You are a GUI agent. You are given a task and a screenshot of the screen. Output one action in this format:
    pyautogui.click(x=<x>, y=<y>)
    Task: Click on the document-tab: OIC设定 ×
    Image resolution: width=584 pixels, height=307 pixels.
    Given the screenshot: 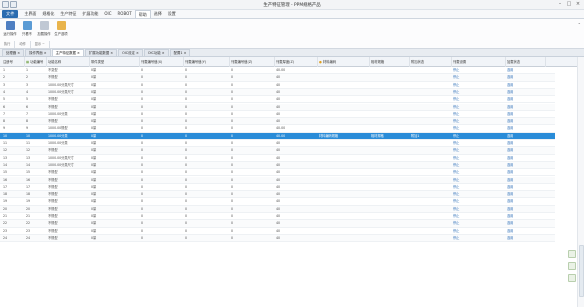 What is the action you would take?
    pyautogui.click(x=130, y=52)
    